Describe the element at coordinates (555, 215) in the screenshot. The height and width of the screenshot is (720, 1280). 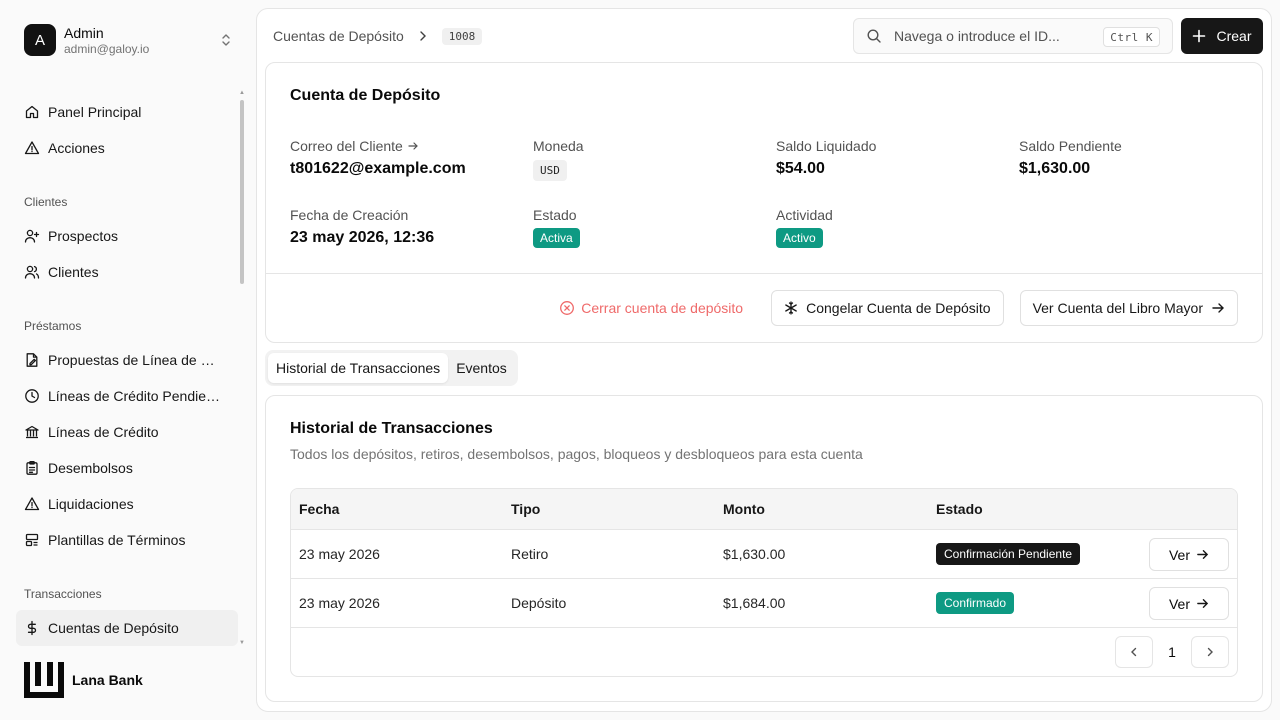
I see `status-label: Estado` at that location.